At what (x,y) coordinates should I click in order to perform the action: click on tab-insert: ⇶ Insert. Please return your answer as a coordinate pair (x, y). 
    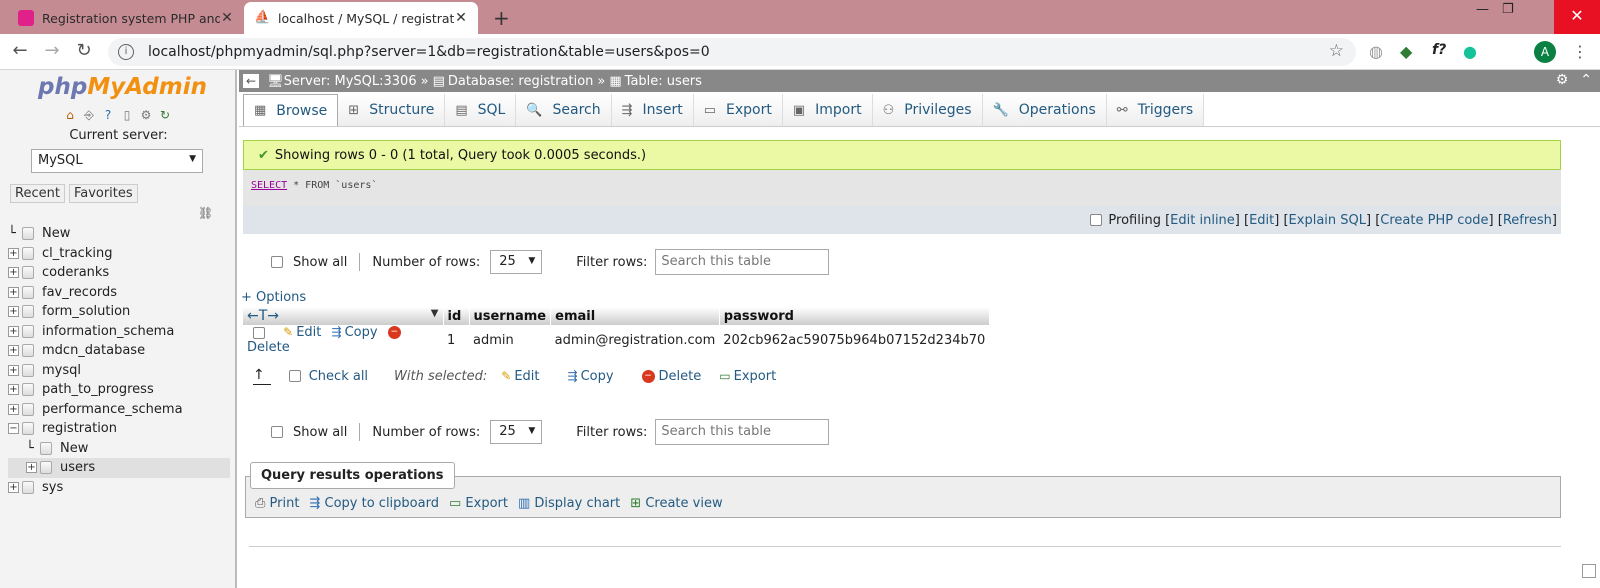
    Looking at the image, I should click on (652, 110).